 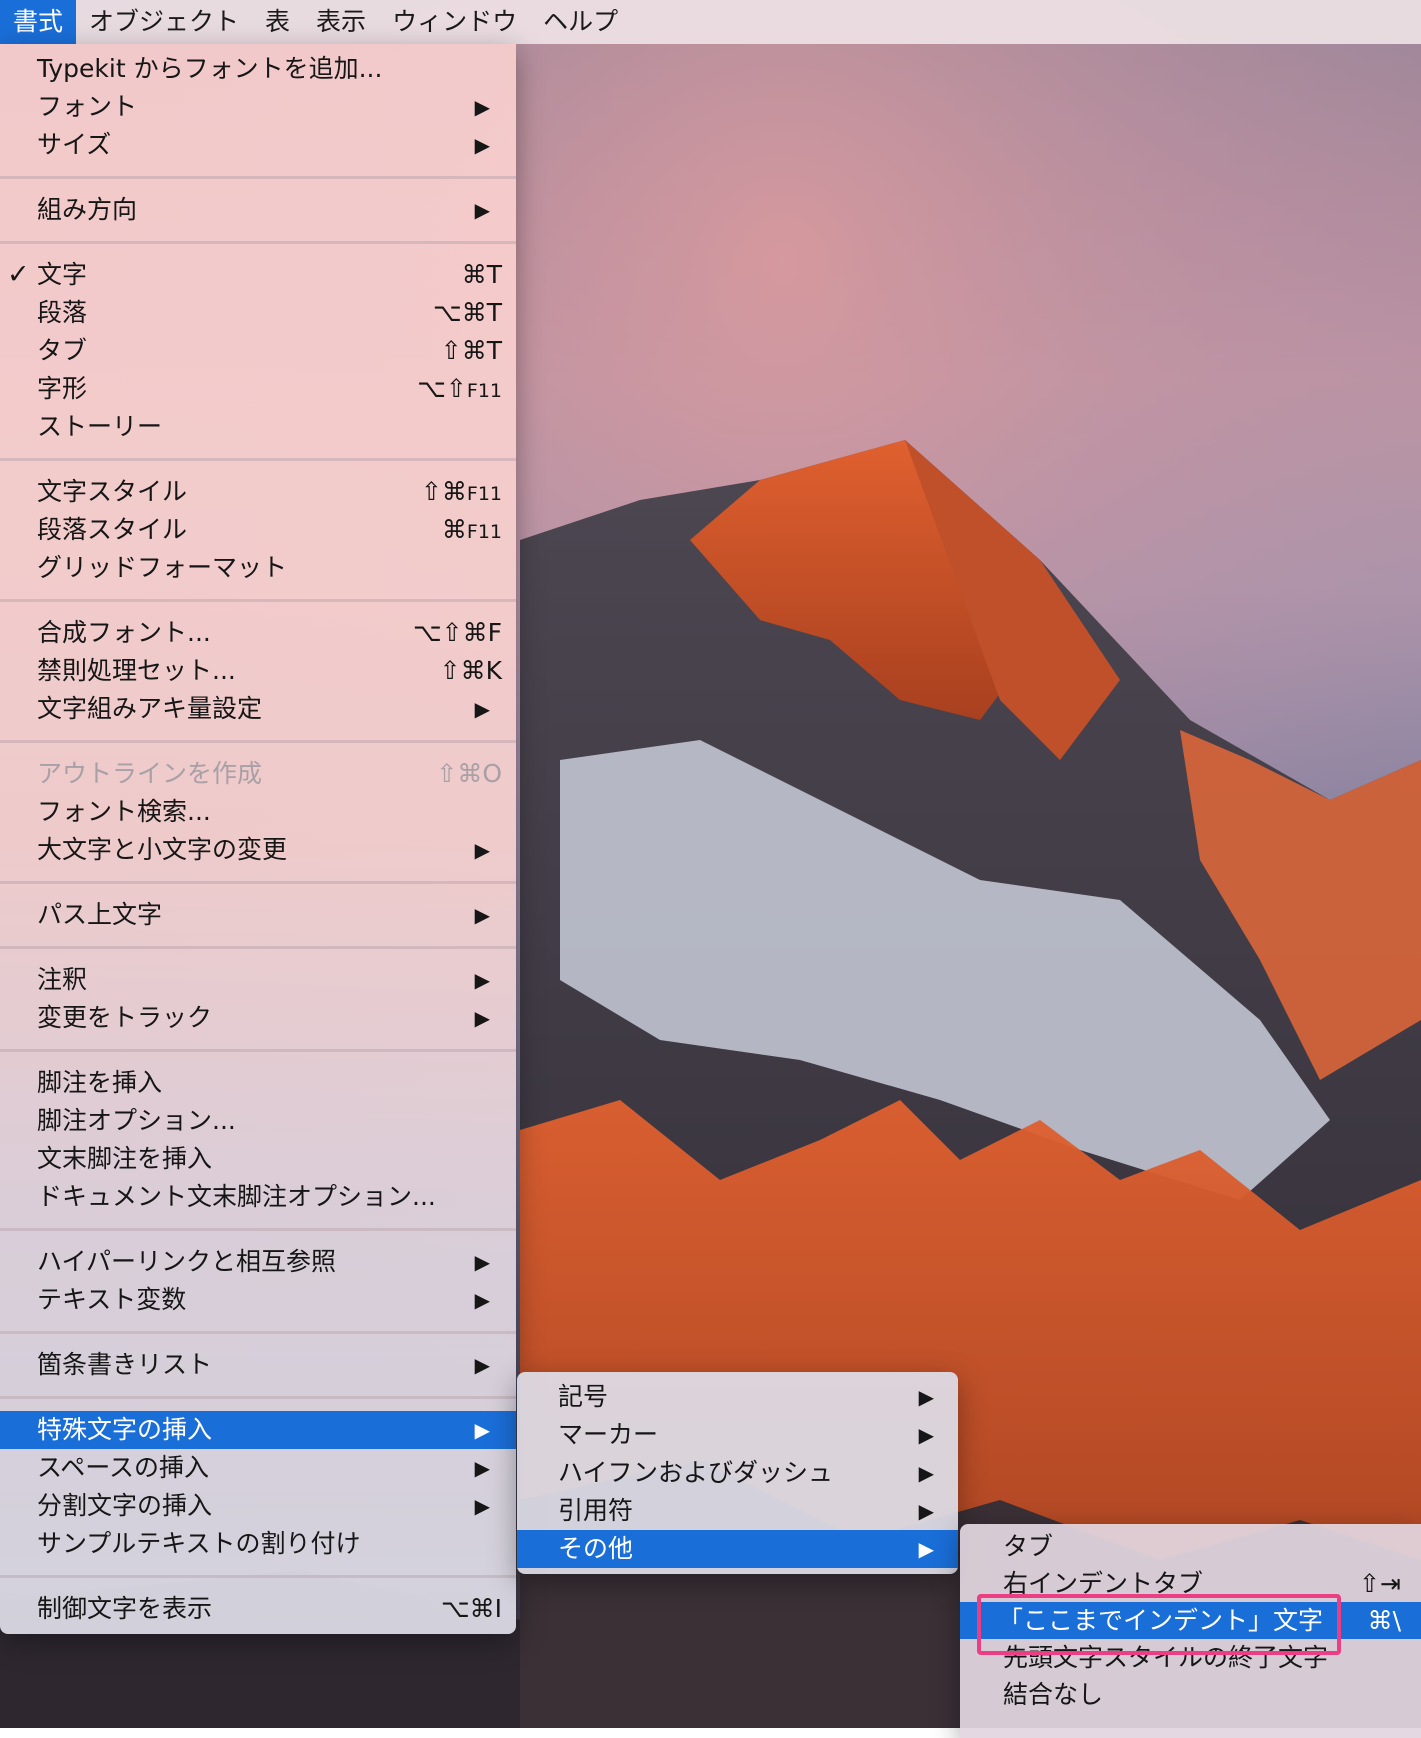 What do you see at coordinates (1159, 1624) in the screenshot?
I see `highlight-callout` at bounding box center [1159, 1624].